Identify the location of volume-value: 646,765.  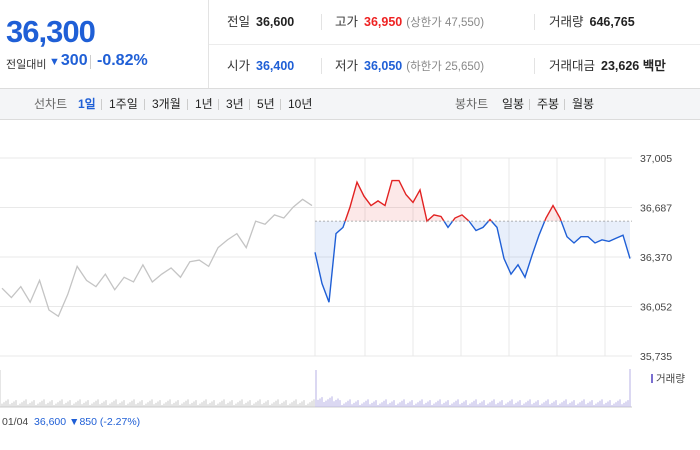
(612, 22).